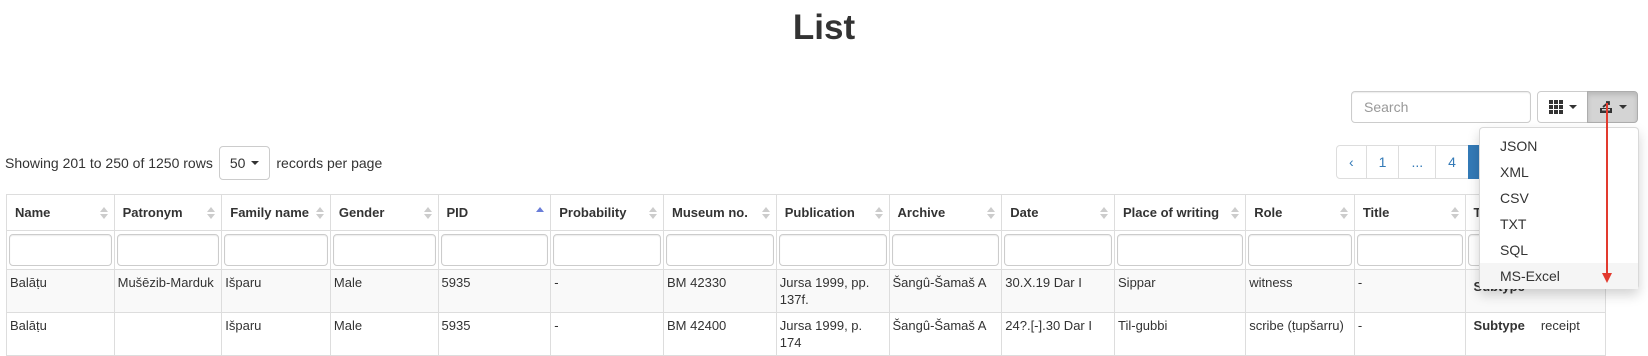 This screenshot has height=356, width=1648. I want to click on cell-place-of-writing: Sippar, so click(1180, 291).